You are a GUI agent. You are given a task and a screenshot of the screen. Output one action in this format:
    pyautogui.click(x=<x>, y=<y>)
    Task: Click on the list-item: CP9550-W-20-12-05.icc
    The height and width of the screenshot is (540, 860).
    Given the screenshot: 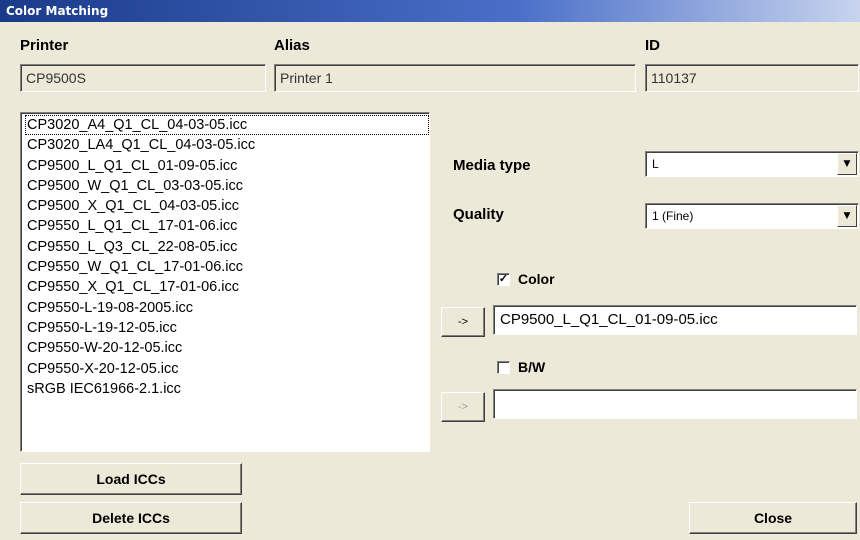 What is the action you would take?
    pyautogui.click(x=227, y=348)
    